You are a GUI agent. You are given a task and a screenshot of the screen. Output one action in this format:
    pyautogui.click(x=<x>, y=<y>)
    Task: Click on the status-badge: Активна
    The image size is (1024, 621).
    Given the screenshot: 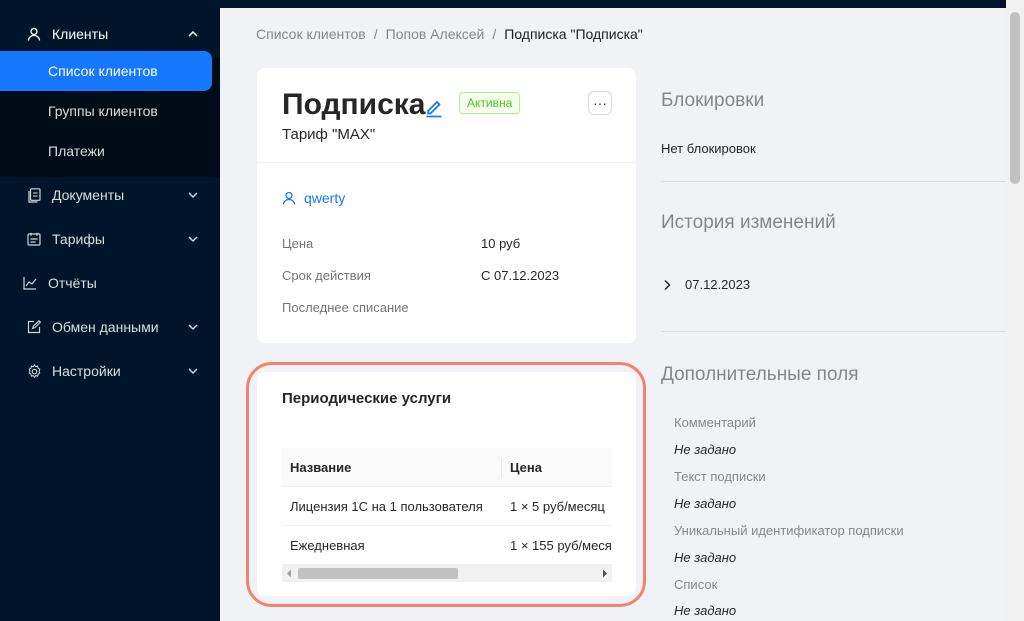 What is the action you would take?
    pyautogui.click(x=490, y=103)
    